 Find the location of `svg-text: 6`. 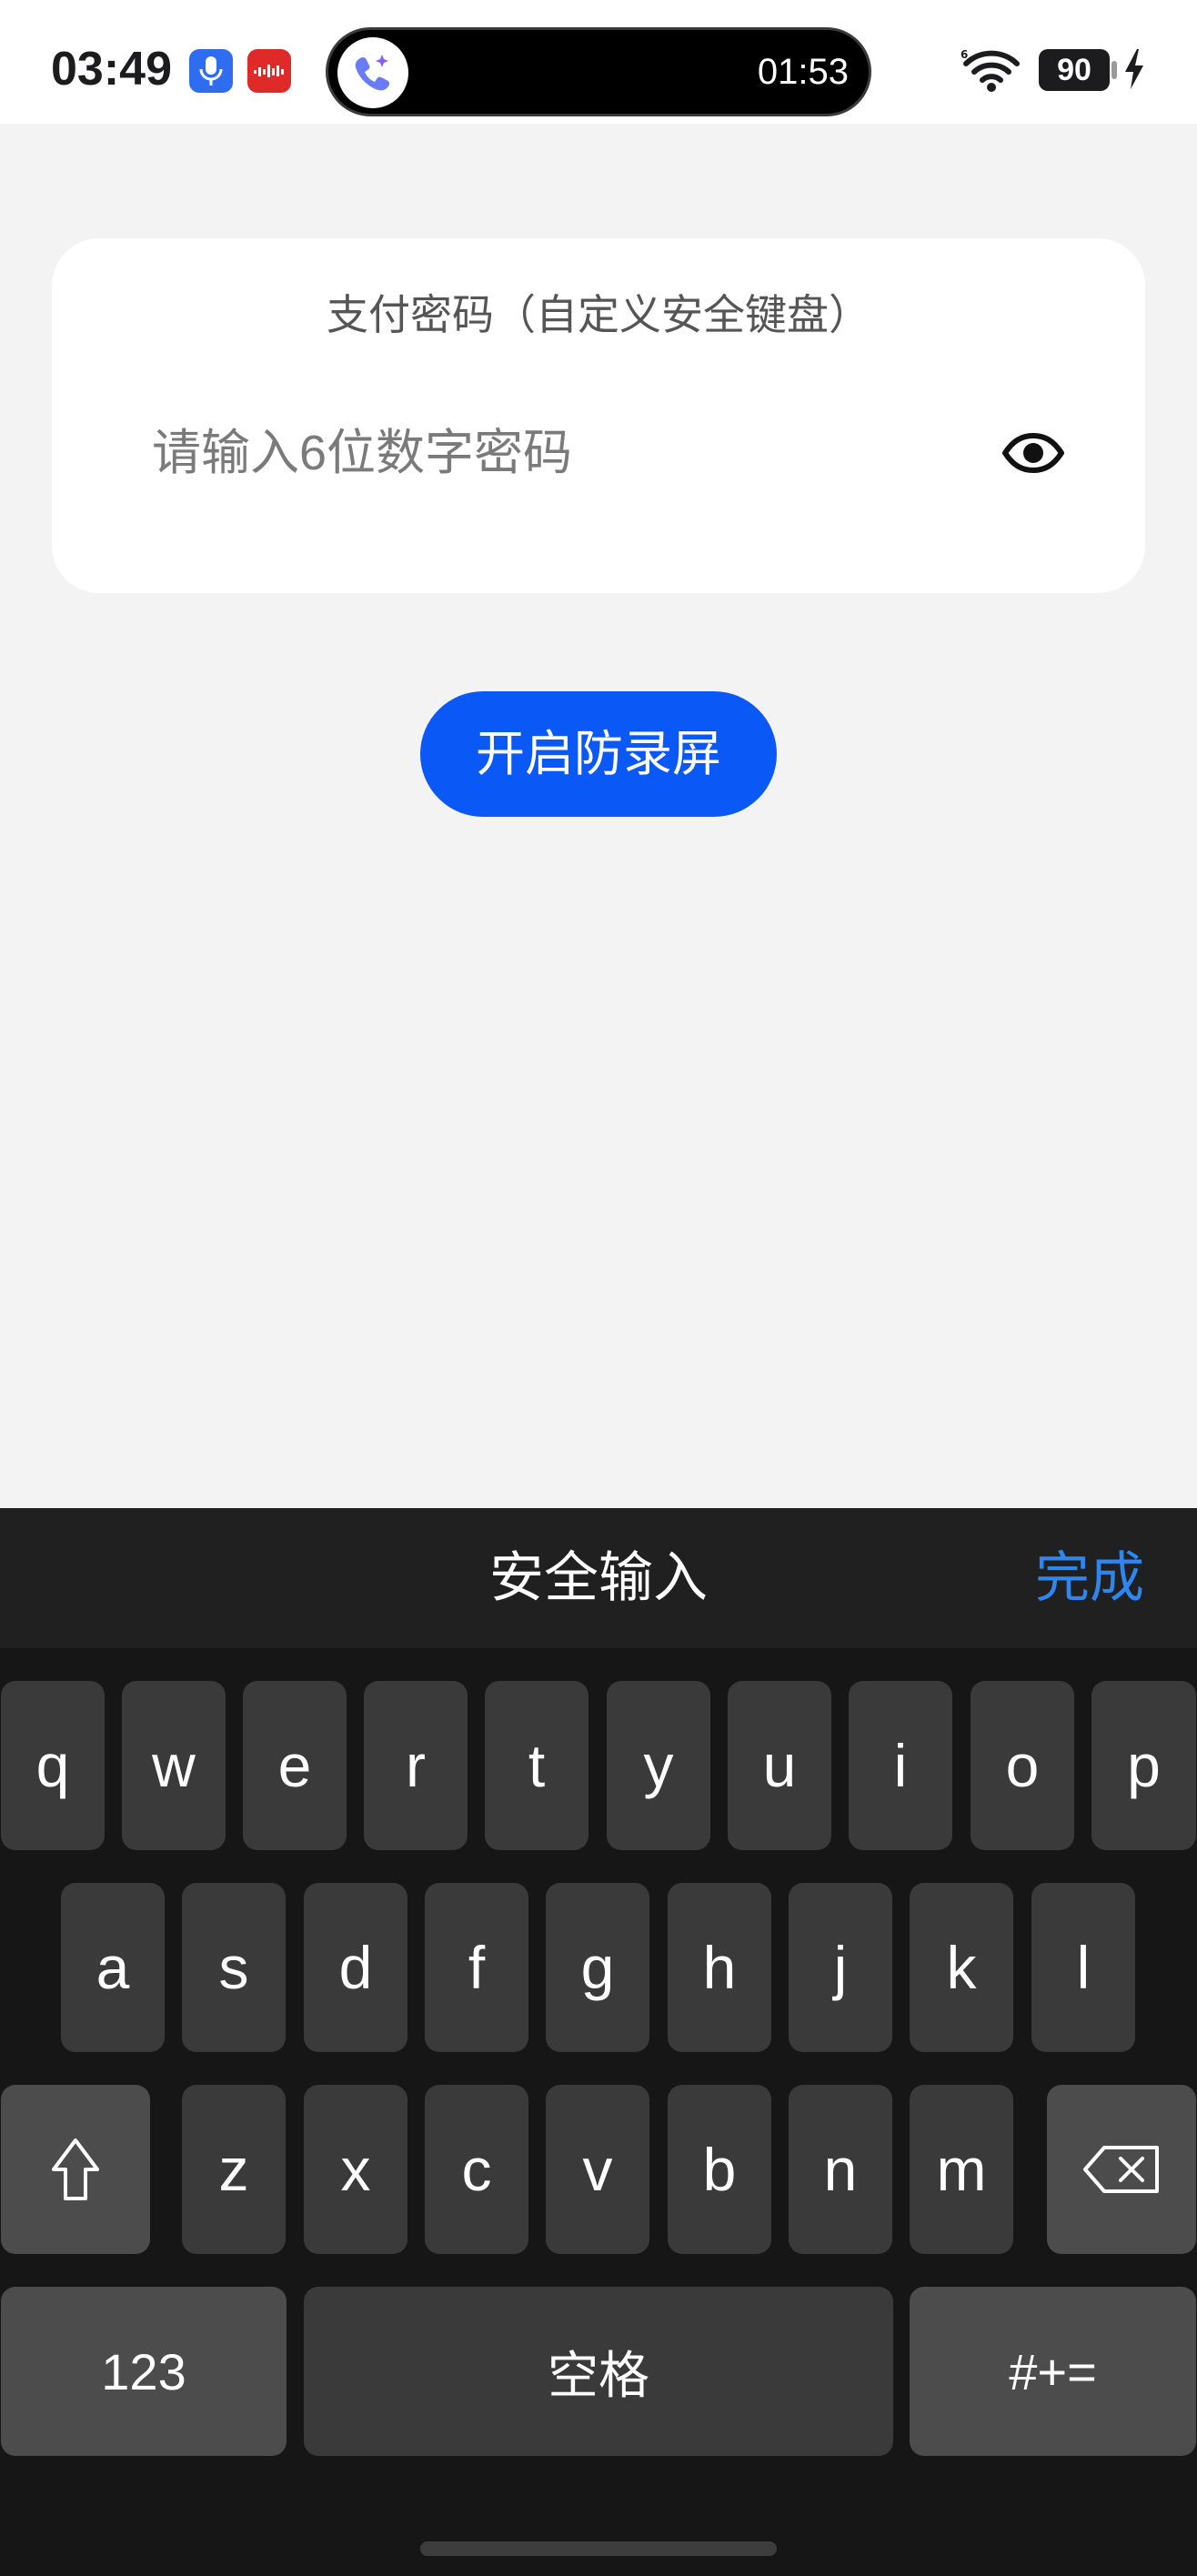

svg-text: 6 is located at coordinates (964, 54).